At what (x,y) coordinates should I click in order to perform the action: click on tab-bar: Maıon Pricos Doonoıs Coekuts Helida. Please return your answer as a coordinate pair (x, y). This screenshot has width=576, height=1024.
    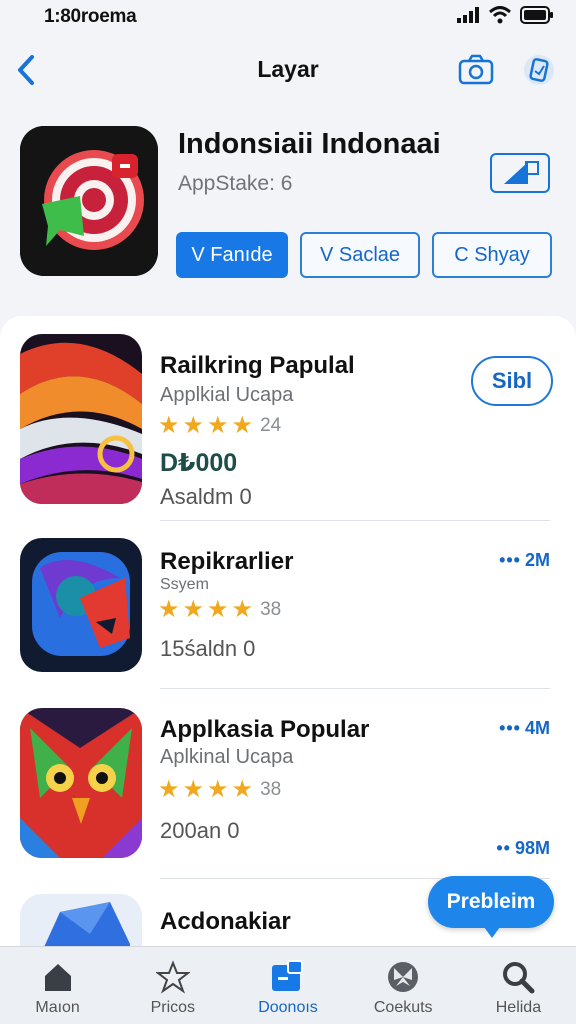
    Looking at the image, I should click on (288, 985).